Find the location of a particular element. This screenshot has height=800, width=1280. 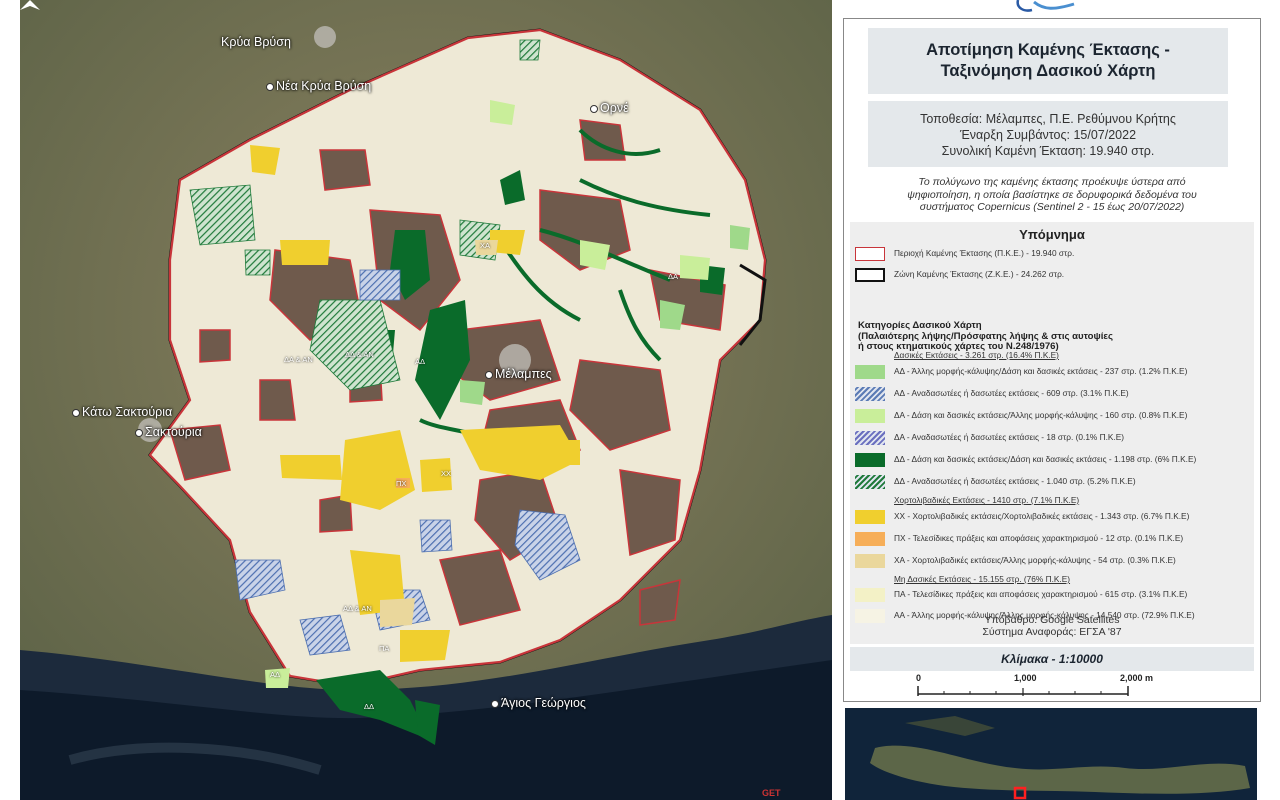

map-label: ΧΧ is located at coordinates (446, 473).